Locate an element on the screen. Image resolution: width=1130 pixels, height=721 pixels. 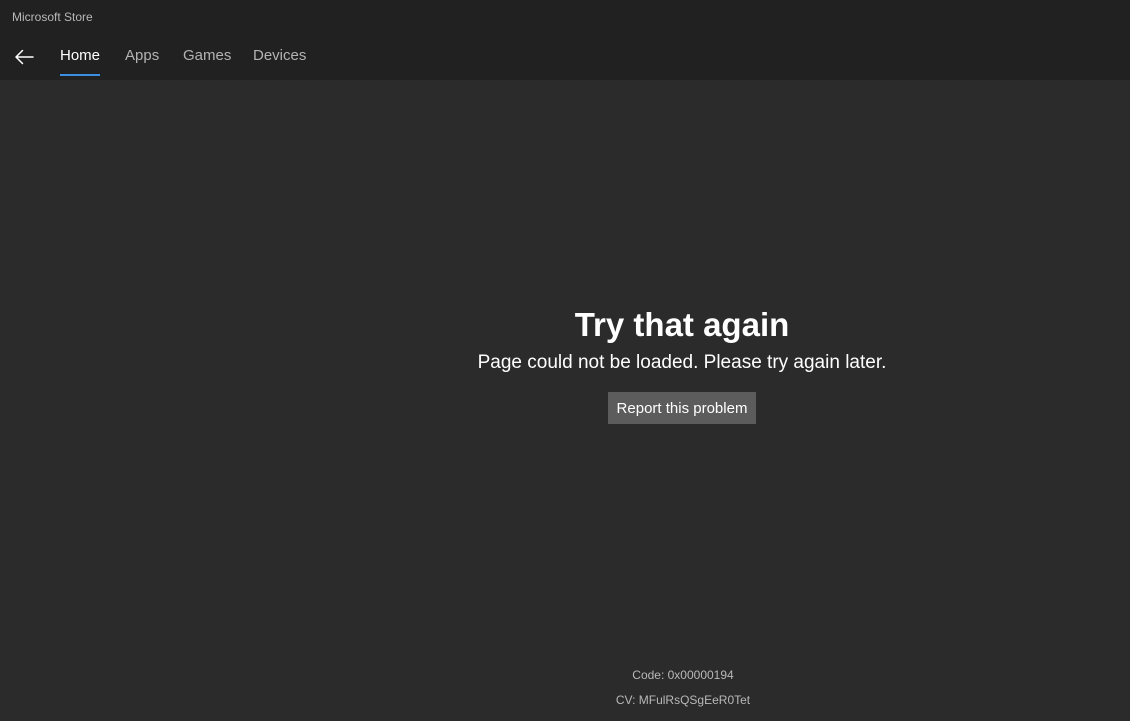
tab-games: Games is located at coordinates (207, 61).